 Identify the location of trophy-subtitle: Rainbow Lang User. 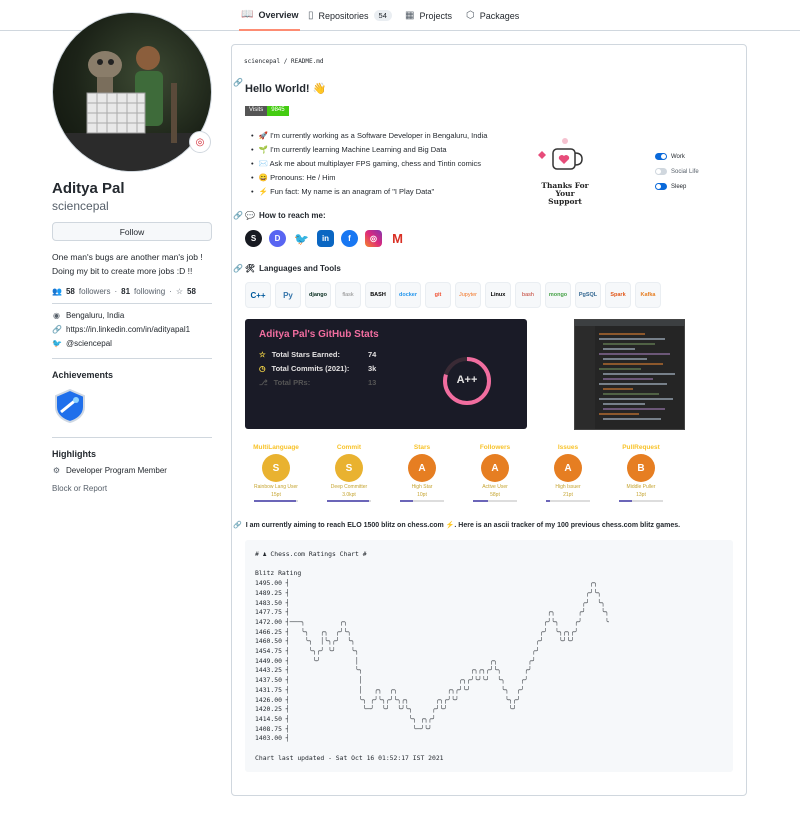
(276, 487).